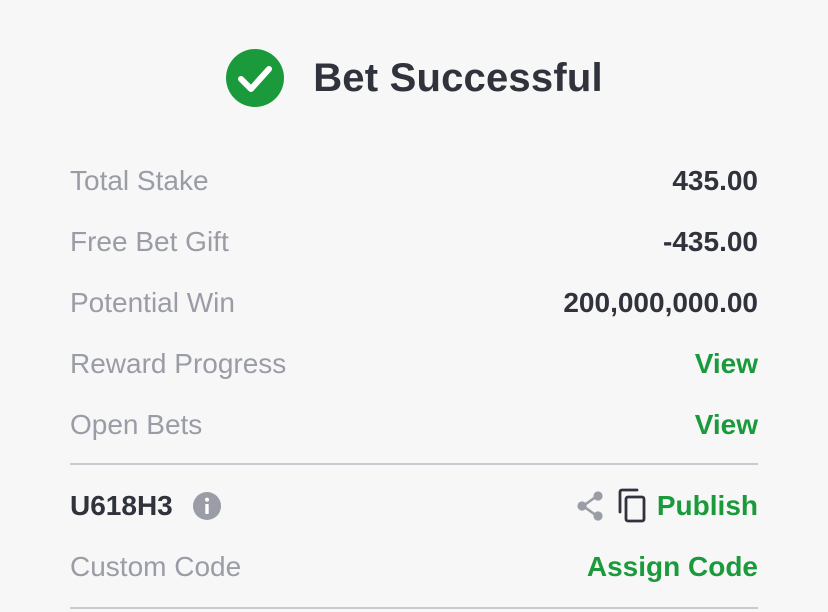 The width and height of the screenshot is (828, 612). I want to click on open-bets-label: Open Bets, so click(136, 424).